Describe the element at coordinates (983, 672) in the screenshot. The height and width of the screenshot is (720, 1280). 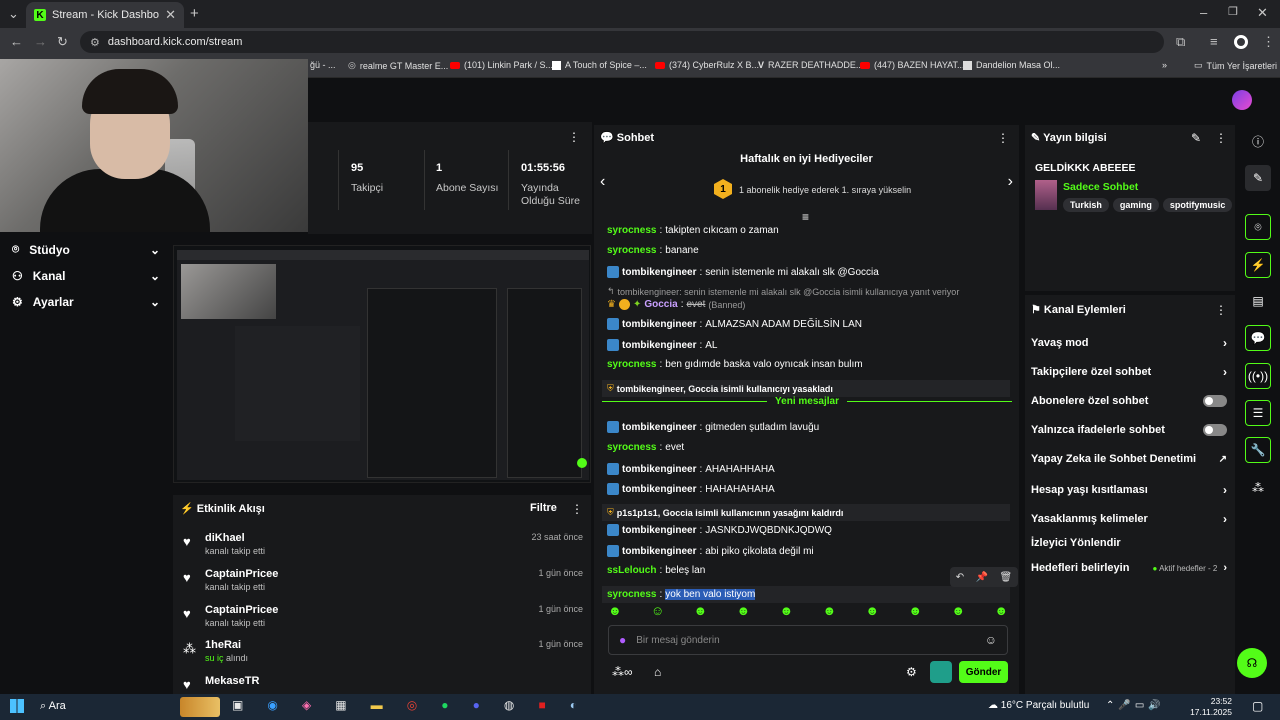
I see `send-button: Gönder` at that location.